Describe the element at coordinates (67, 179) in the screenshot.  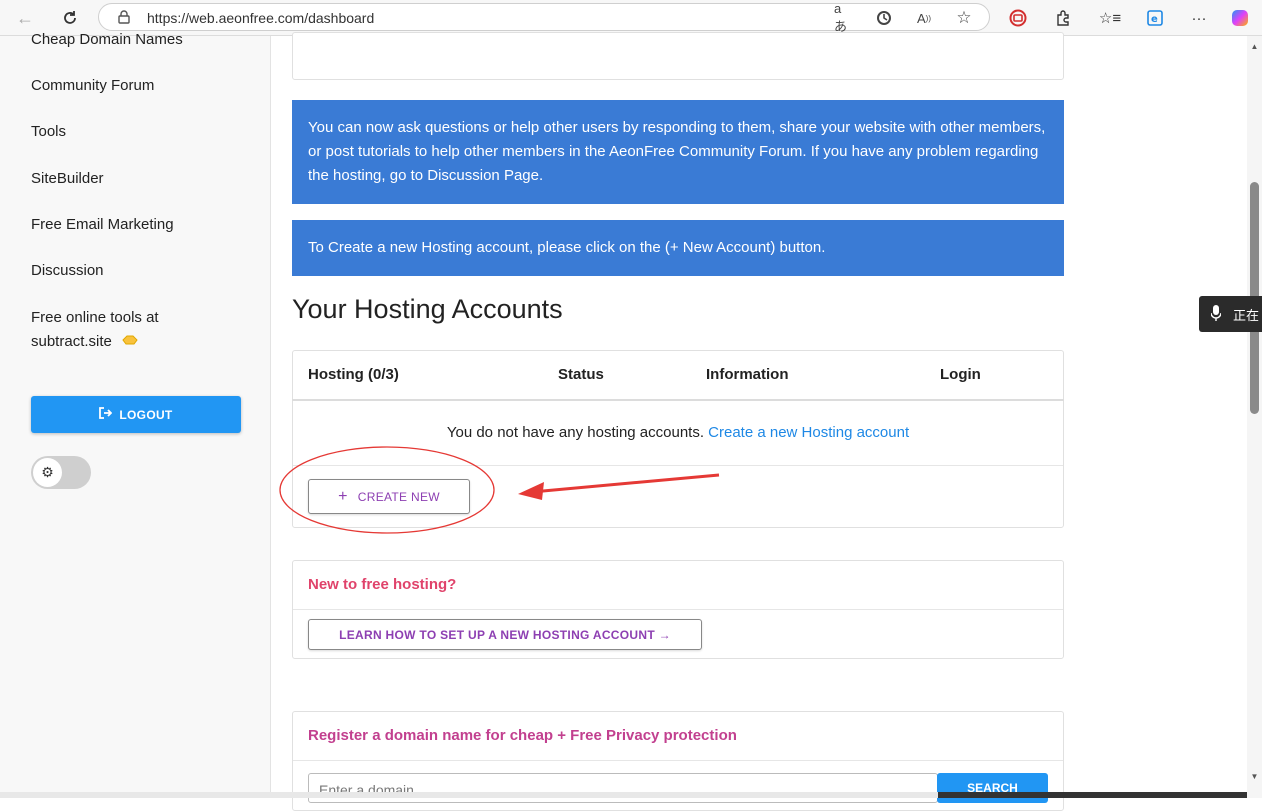
I see `sidebar-item-sitebuilder: SiteBuilder` at that location.